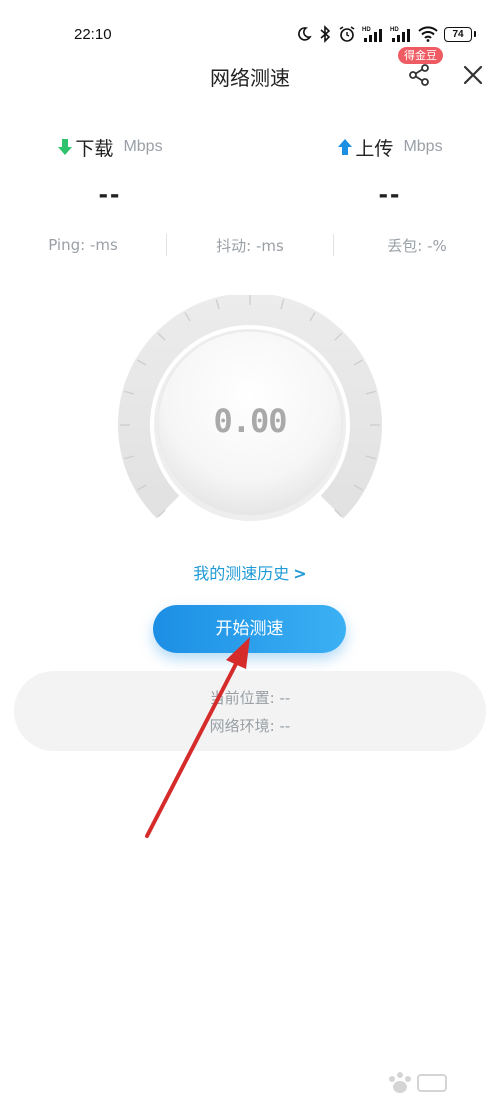 The image size is (500, 1111). I want to click on gauge-value: 0.00, so click(250, 421).